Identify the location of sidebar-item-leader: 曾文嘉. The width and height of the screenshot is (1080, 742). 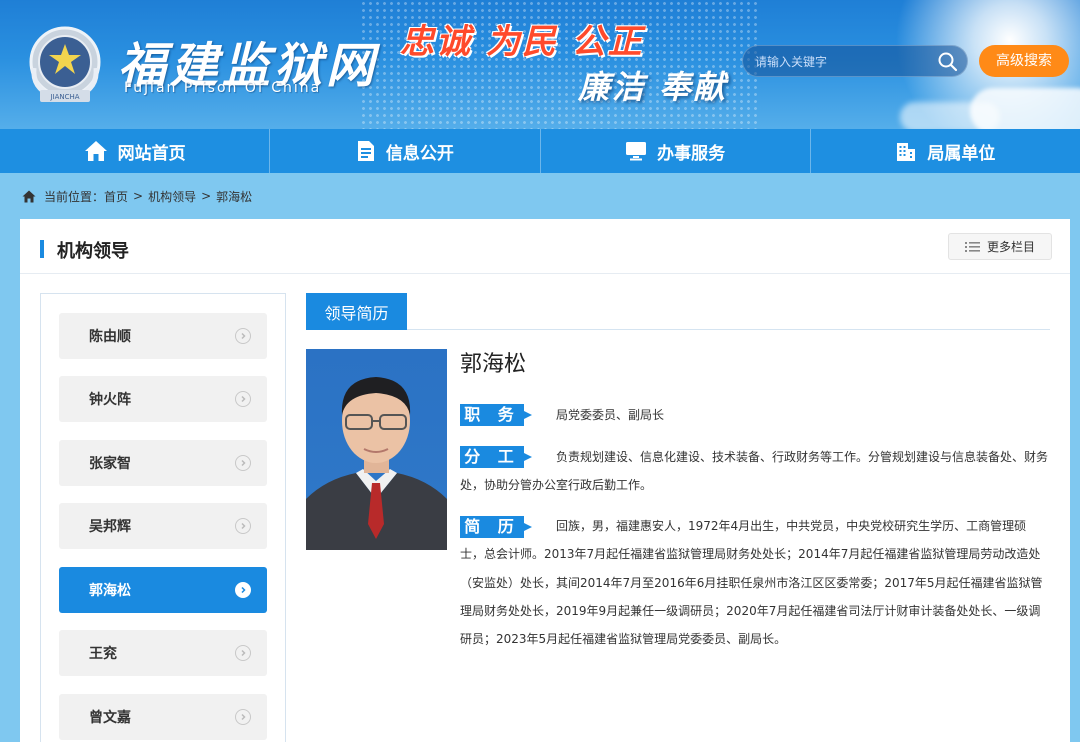
(163, 717).